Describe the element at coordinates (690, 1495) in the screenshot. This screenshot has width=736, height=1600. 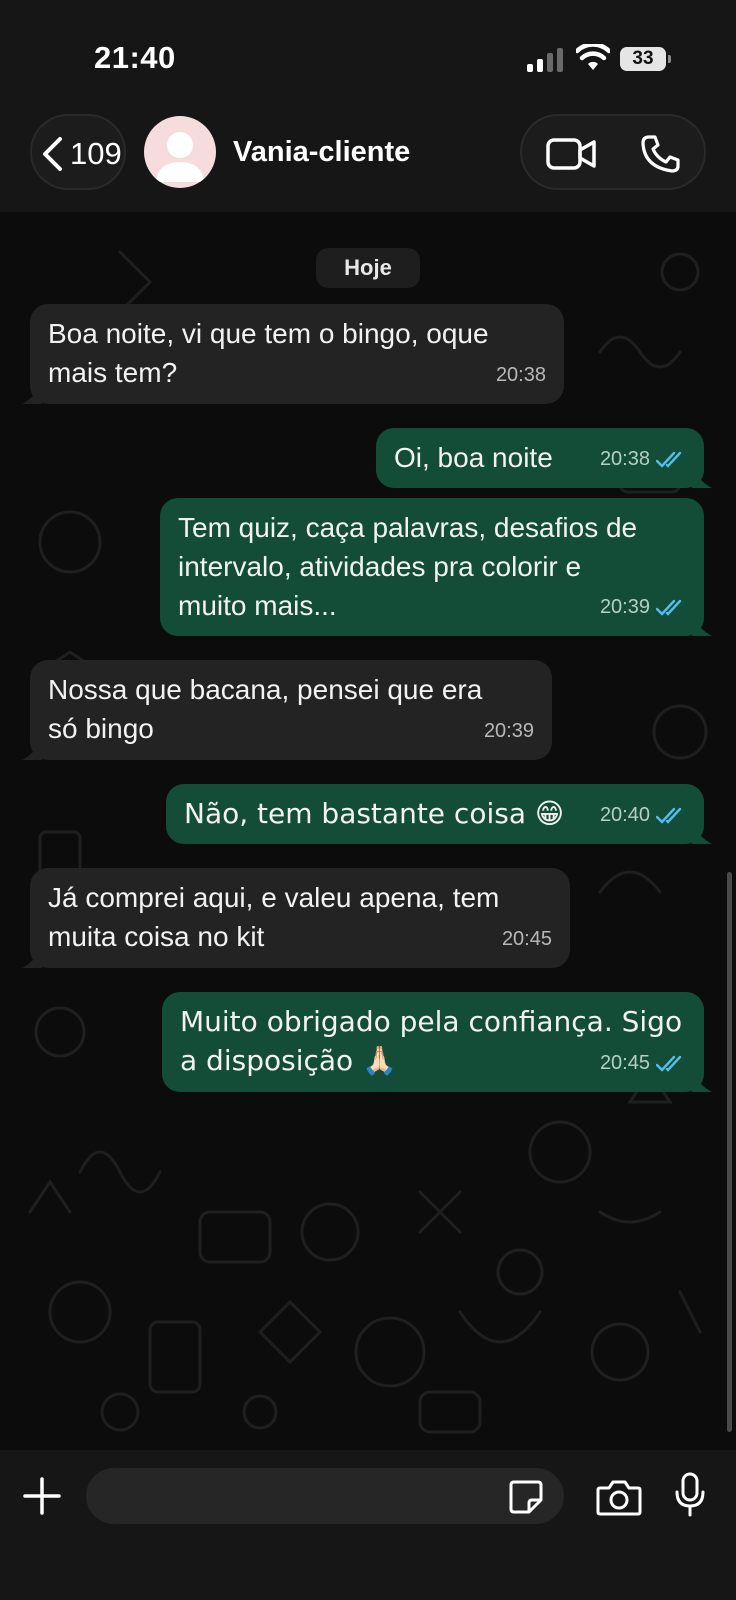
I see `microphone-icon` at that location.